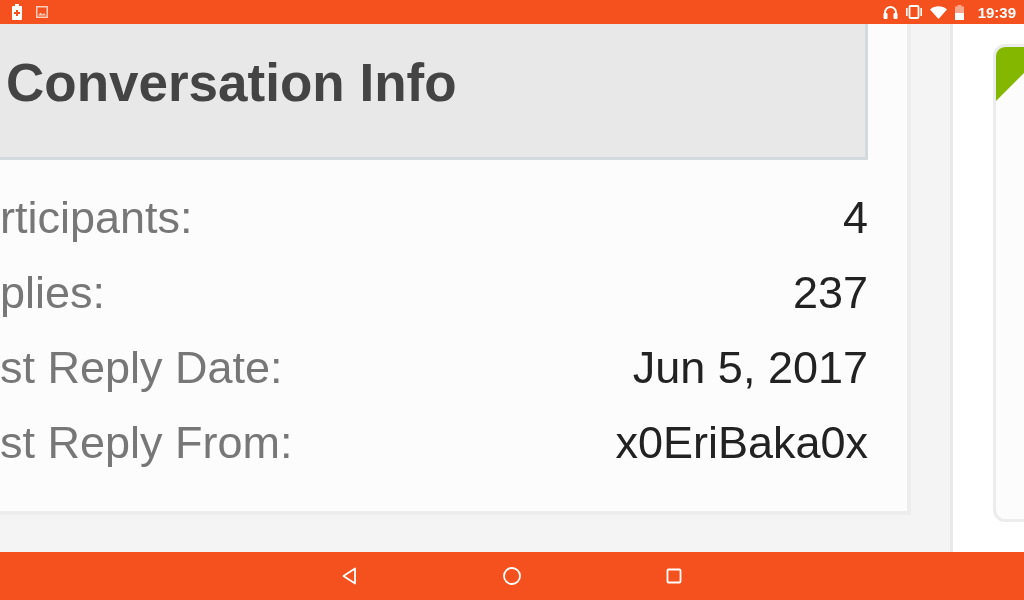 This screenshot has width=1024, height=600. I want to click on home-icon, so click(512, 576).